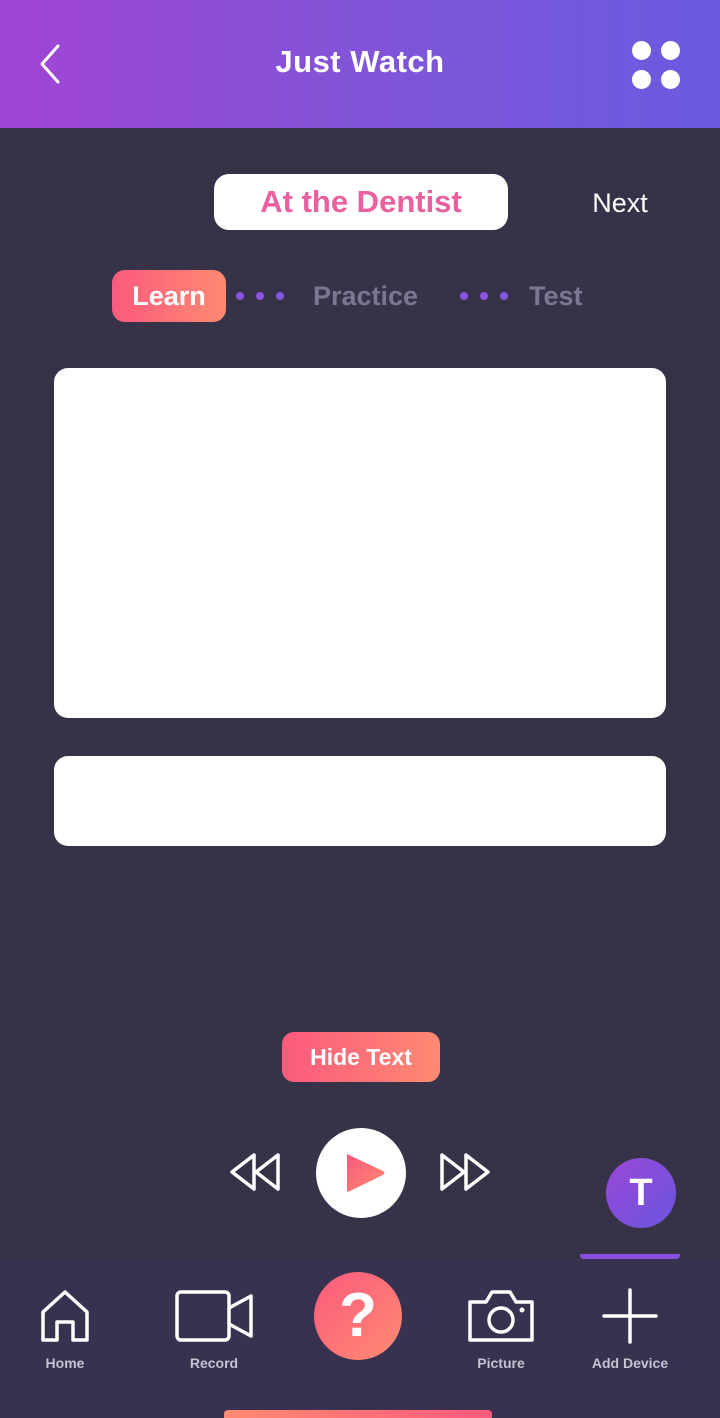 The width and height of the screenshot is (720, 1418). What do you see at coordinates (358, 1414) in the screenshot?
I see `home-indicator` at bounding box center [358, 1414].